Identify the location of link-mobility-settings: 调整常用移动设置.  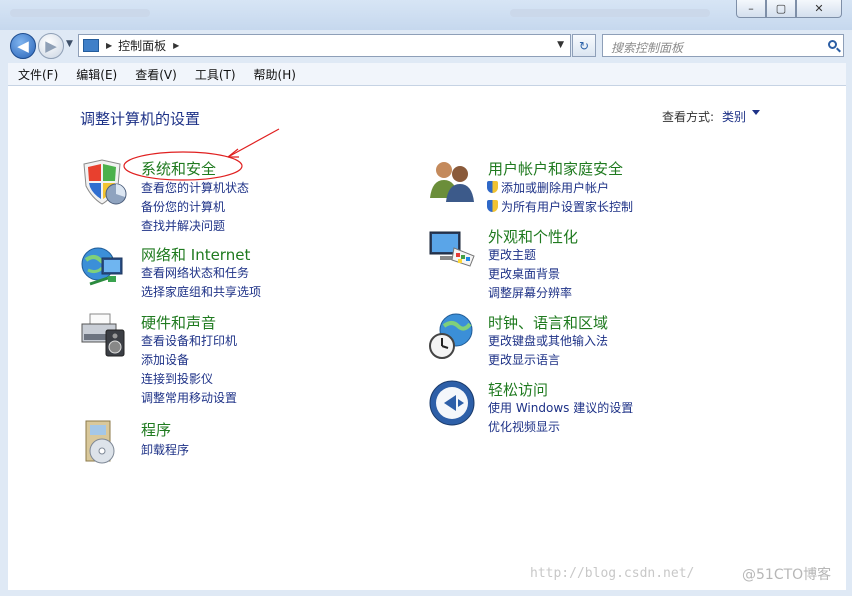
(189, 397).